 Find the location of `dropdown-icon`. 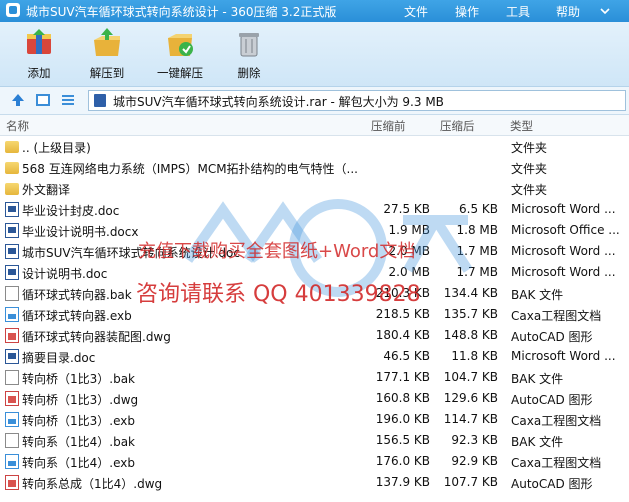

dropdown-icon is located at coordinates (605, 11).